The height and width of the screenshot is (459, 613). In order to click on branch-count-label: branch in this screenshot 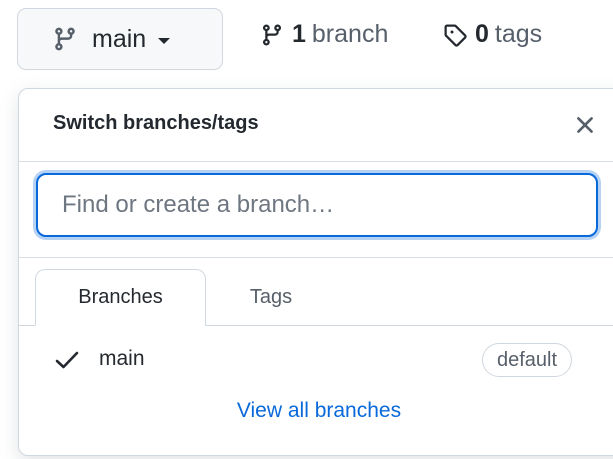, I will do `click(350, 34)`.